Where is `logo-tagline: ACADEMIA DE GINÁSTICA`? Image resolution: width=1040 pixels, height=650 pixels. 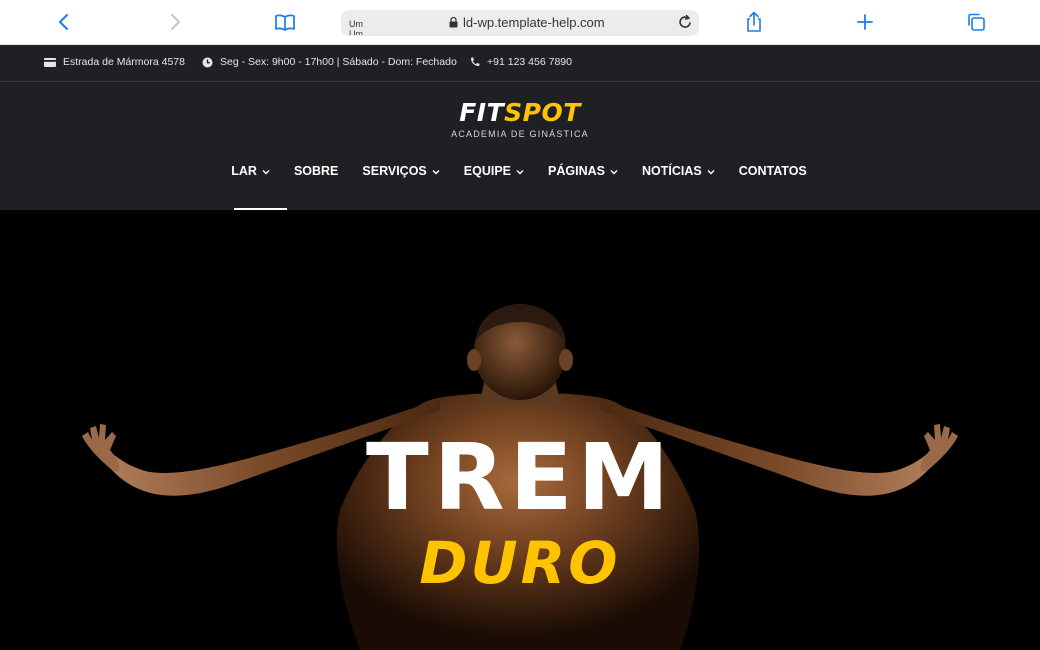 logo-tagline: ACADEMIA DE GINÁSTICA is located at coordinates (520, 134).